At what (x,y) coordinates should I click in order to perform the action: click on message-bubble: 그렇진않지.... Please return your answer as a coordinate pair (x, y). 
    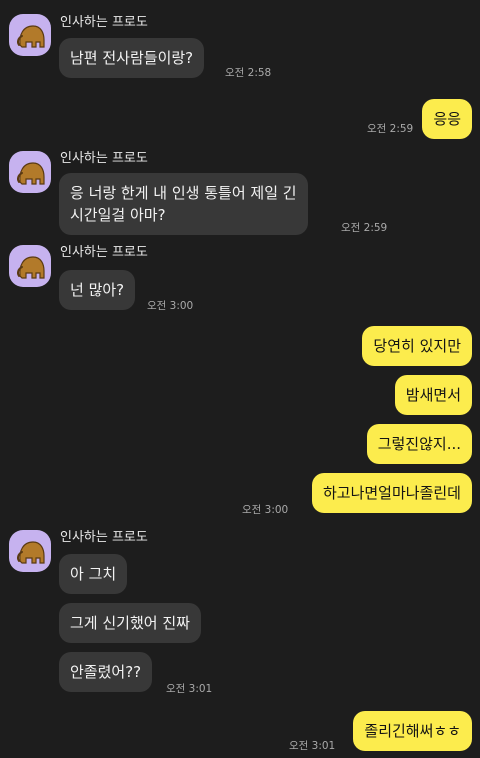
    Looking at the image, I should click on (419, 444).